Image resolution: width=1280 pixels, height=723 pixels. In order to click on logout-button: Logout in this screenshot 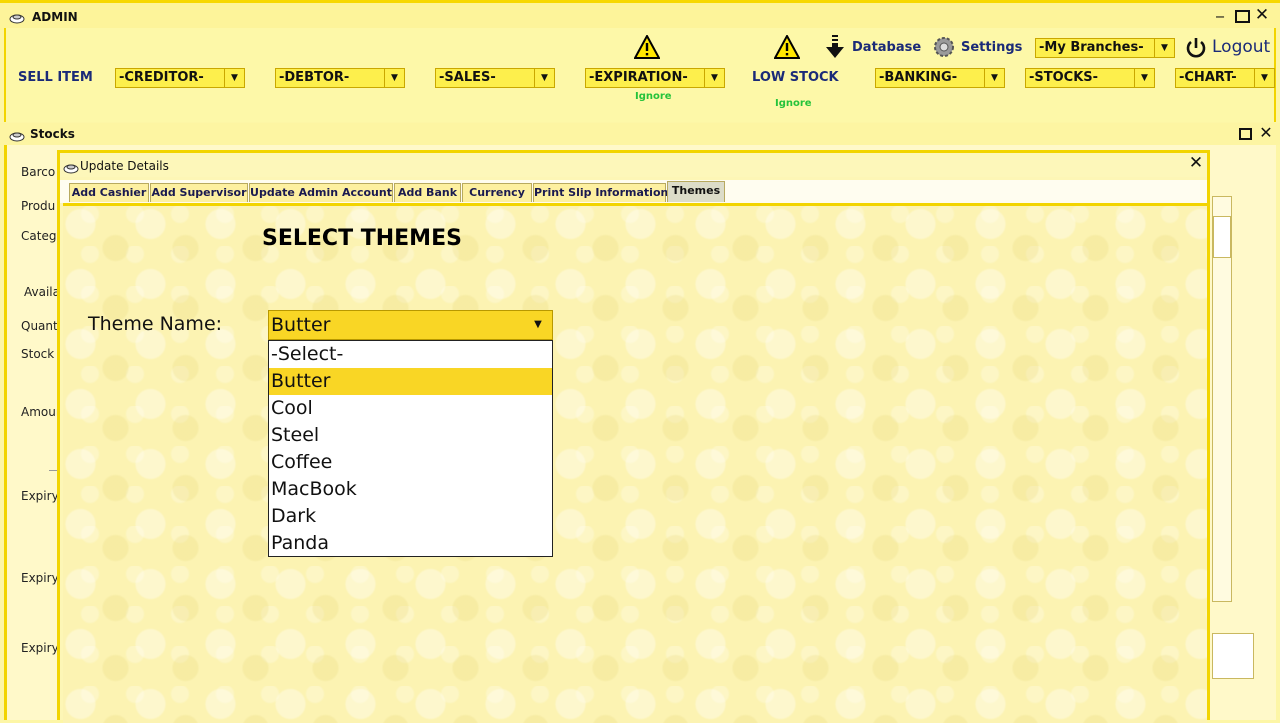, I will do `click(1230, 48)`.